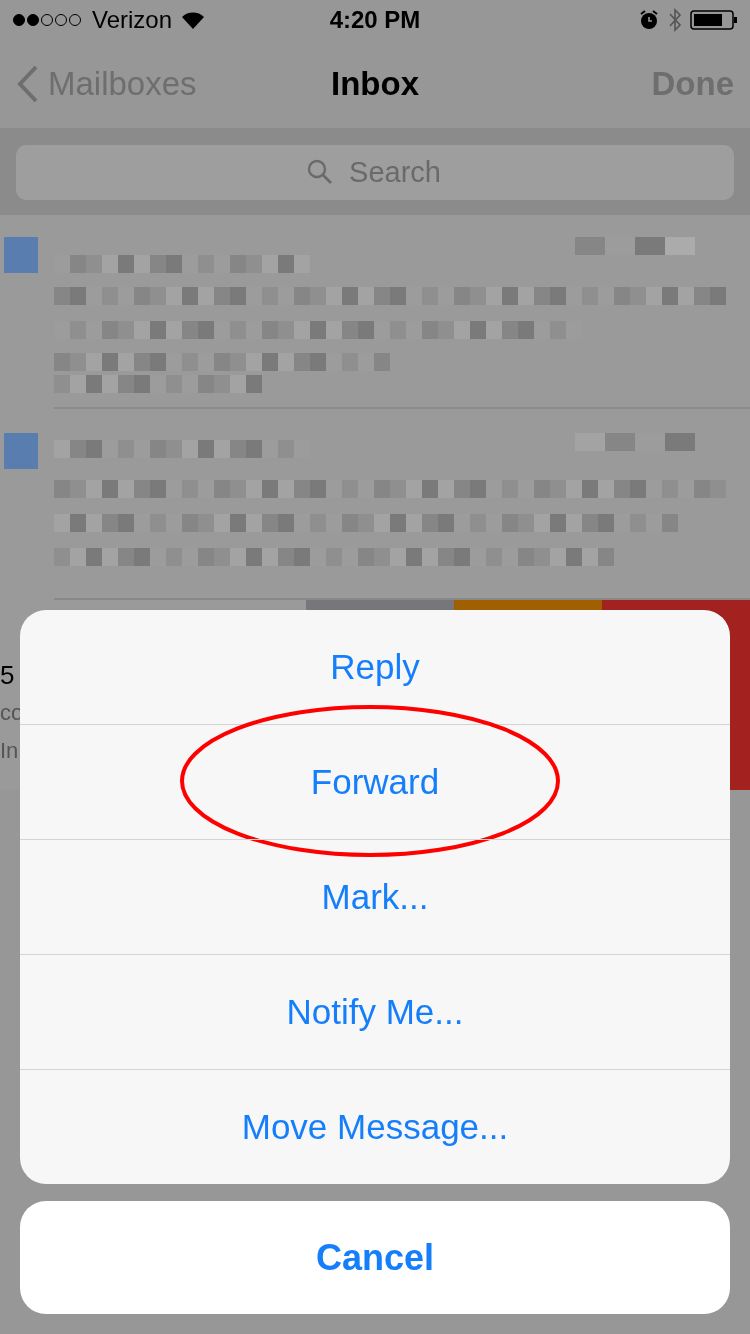 This screenshot has width=750, height=1334. What do you see at coordinates (375, 20) in the screenshot?
I see `status-time: 4:20 PM` at bounding box center [375, 20].